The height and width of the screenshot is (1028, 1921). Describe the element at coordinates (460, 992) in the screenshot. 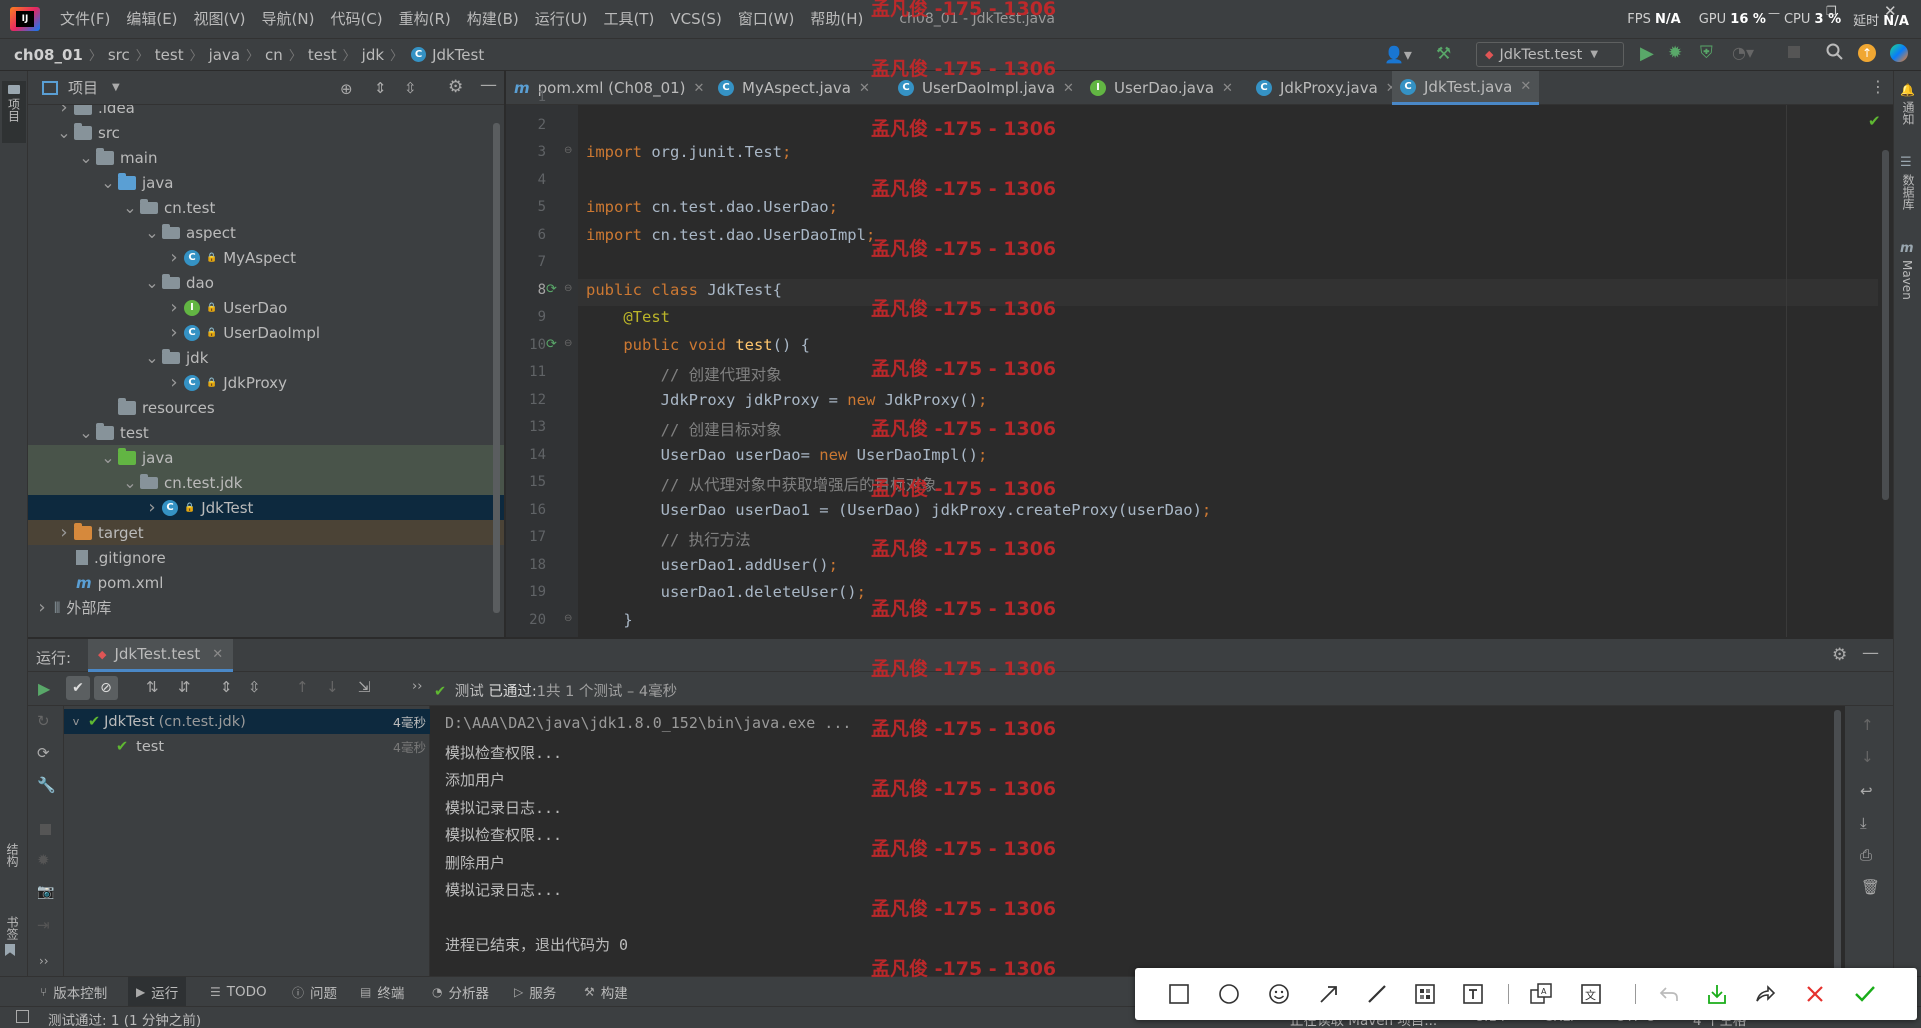

I see `bottom-tool-profiler: ◔ 分析器` at that location.